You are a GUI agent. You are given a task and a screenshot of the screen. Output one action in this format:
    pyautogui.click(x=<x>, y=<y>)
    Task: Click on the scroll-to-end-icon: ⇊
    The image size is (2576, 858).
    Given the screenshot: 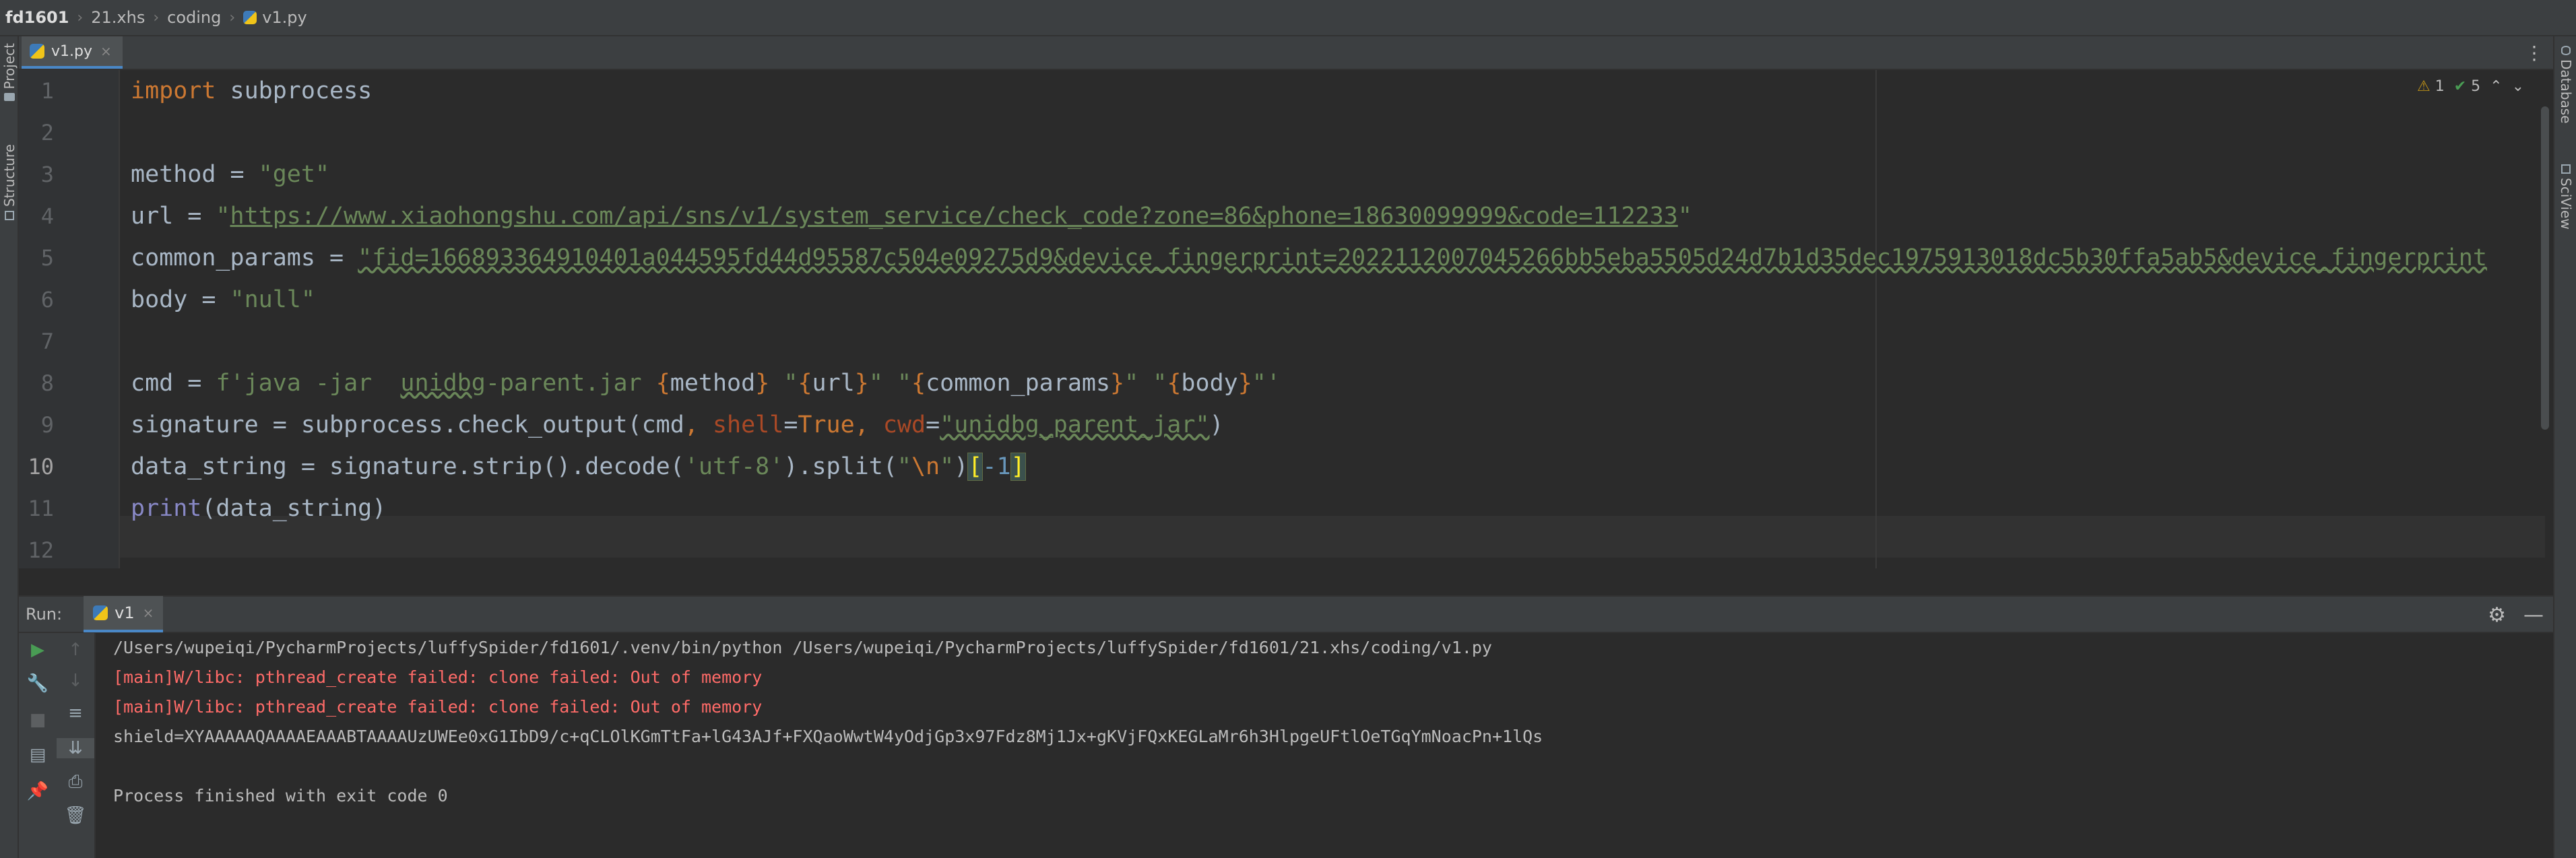 What is the action you would take?
    pyautogui.click(x=75, y=748)
    